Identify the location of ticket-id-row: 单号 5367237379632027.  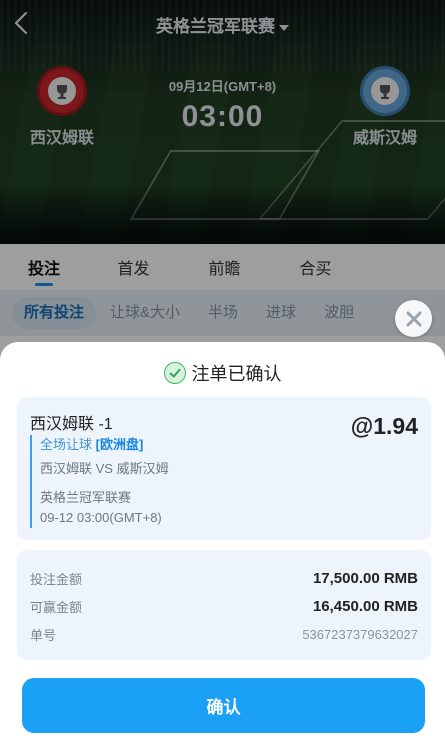
(224, 634).